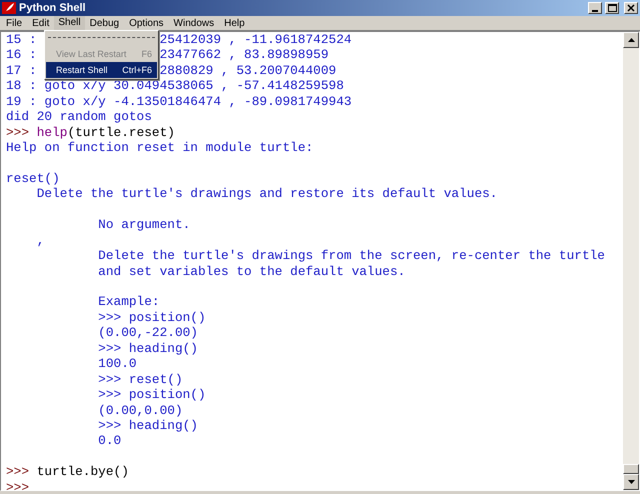 This screenshot has height=494, width=640. What do you see at coordinates (140, 410) in the screenshot?
I see `shell-text: (0.00,0.00)` at bounding box center [140, 410].